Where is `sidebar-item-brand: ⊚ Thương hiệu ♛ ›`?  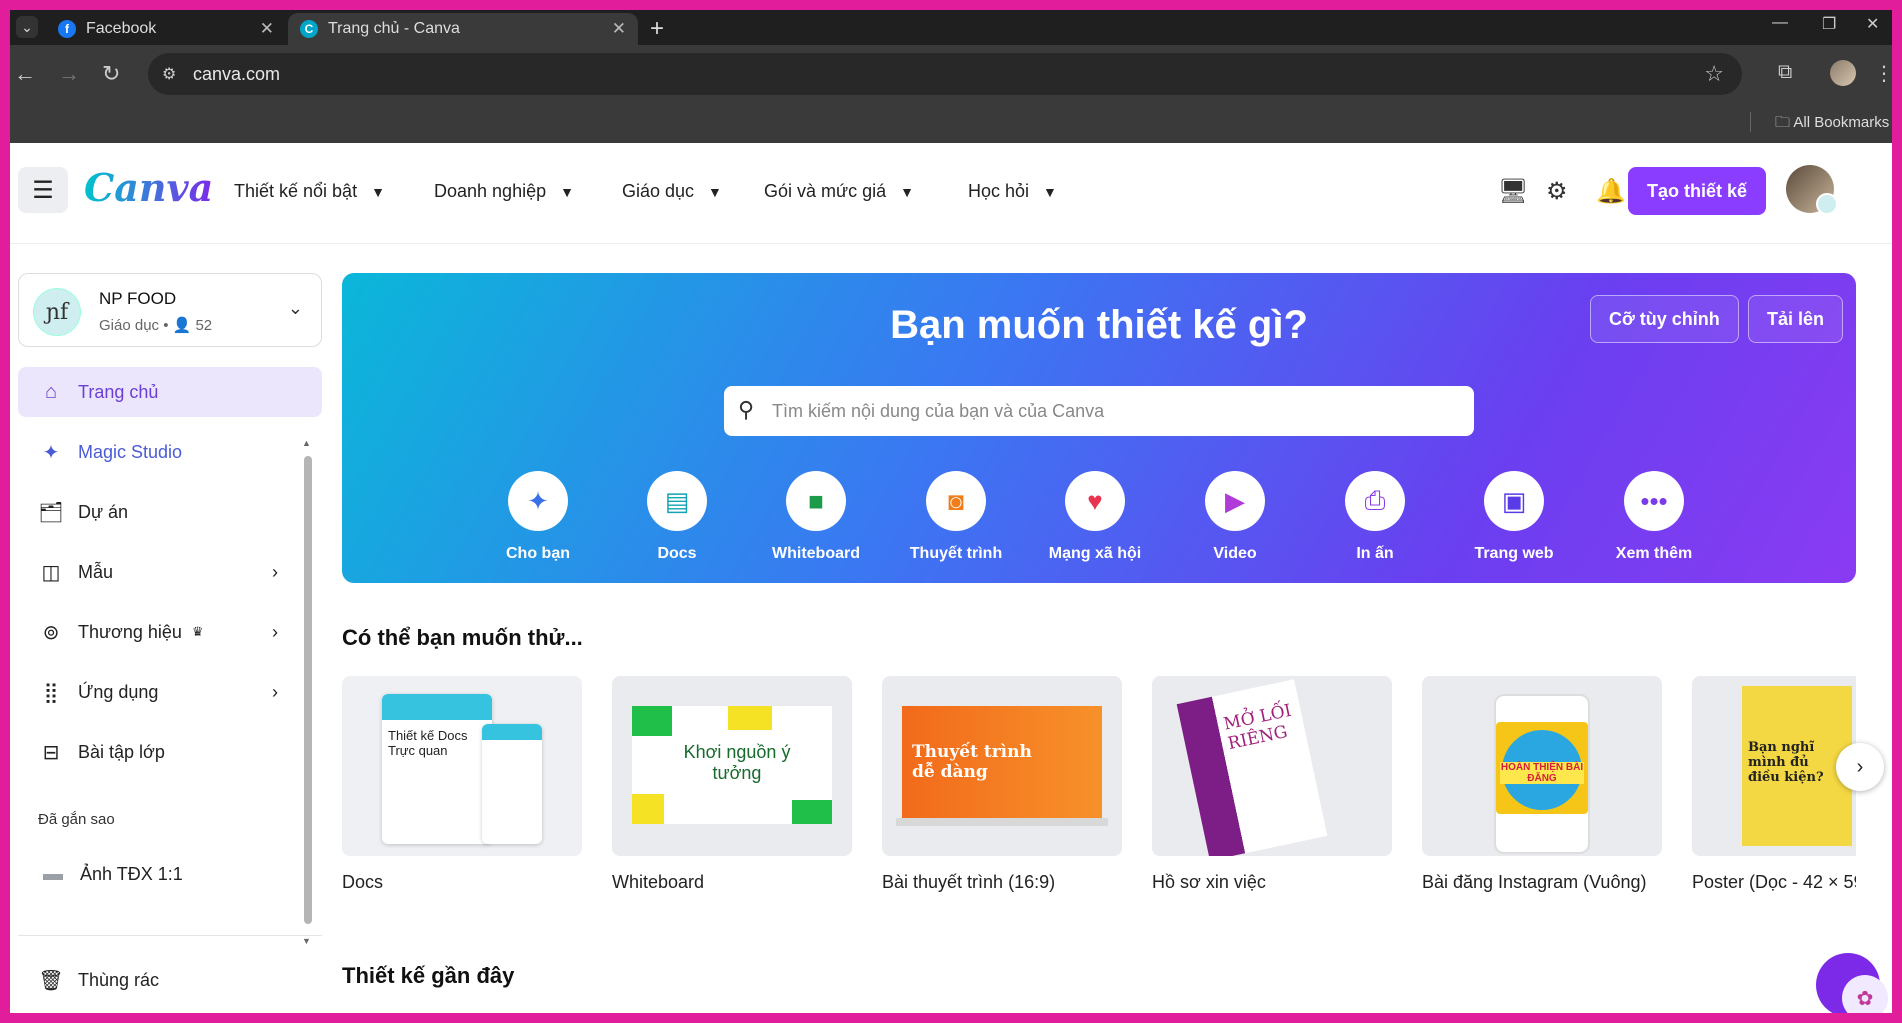 sidebar-item-brand: ⊚ Thương hiệu ♛ › is located at coordinates (170, 632).